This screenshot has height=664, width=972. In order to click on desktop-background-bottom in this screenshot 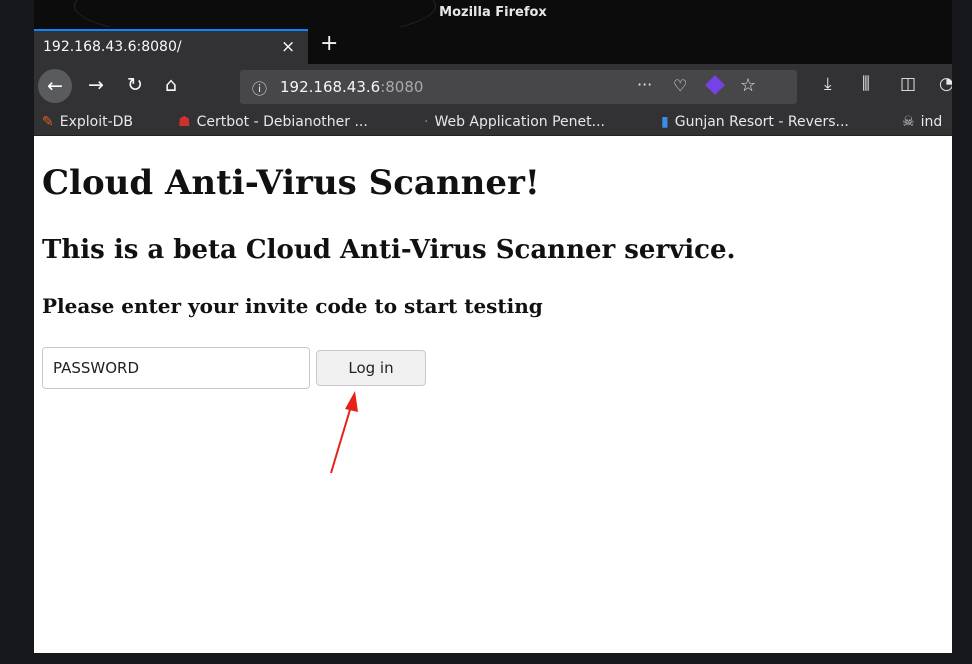, I will do `click(486, 658)`.